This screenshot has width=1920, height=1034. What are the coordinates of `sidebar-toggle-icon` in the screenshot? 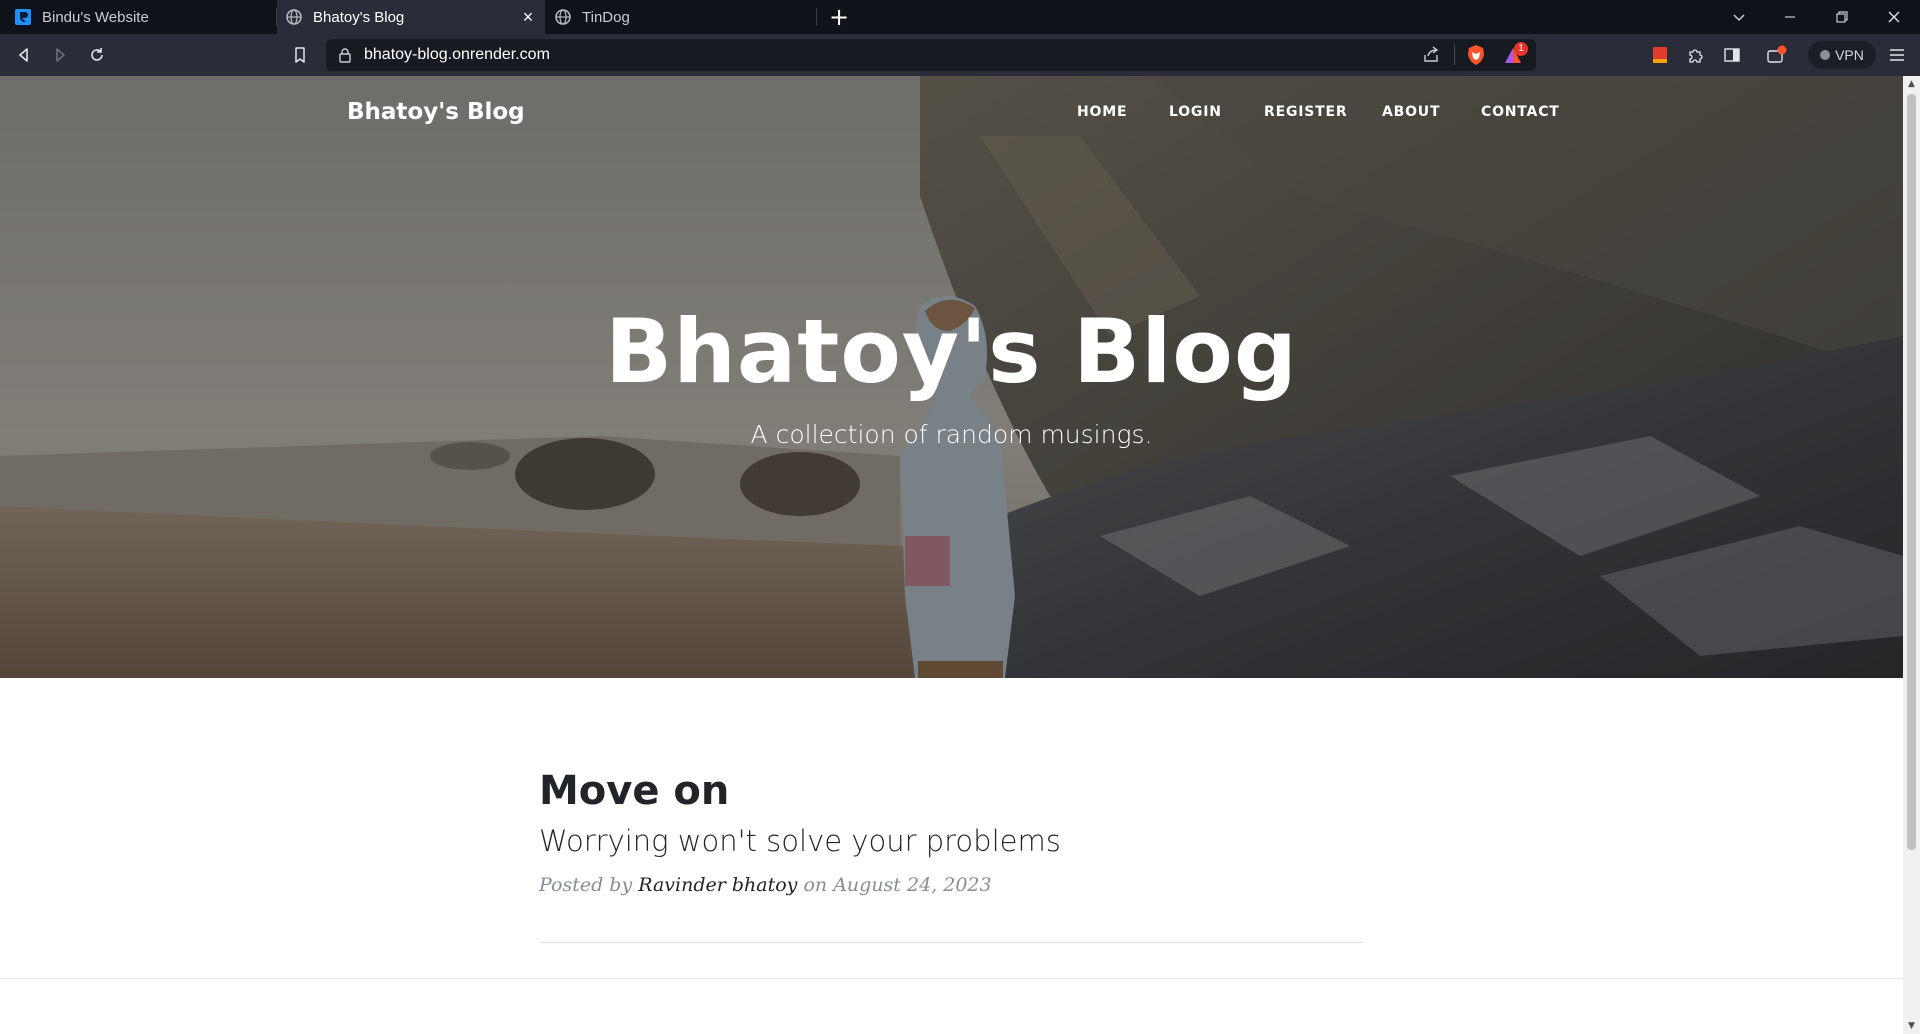 It's located at (1732, 55).